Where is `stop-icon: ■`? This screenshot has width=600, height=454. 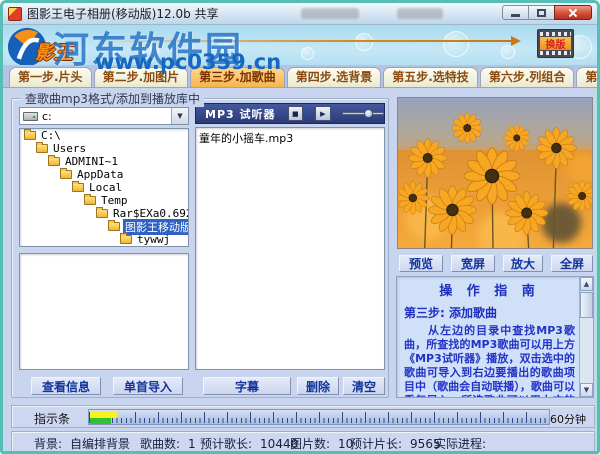 stop-icon: ■ is located at coordinates (295, 113).